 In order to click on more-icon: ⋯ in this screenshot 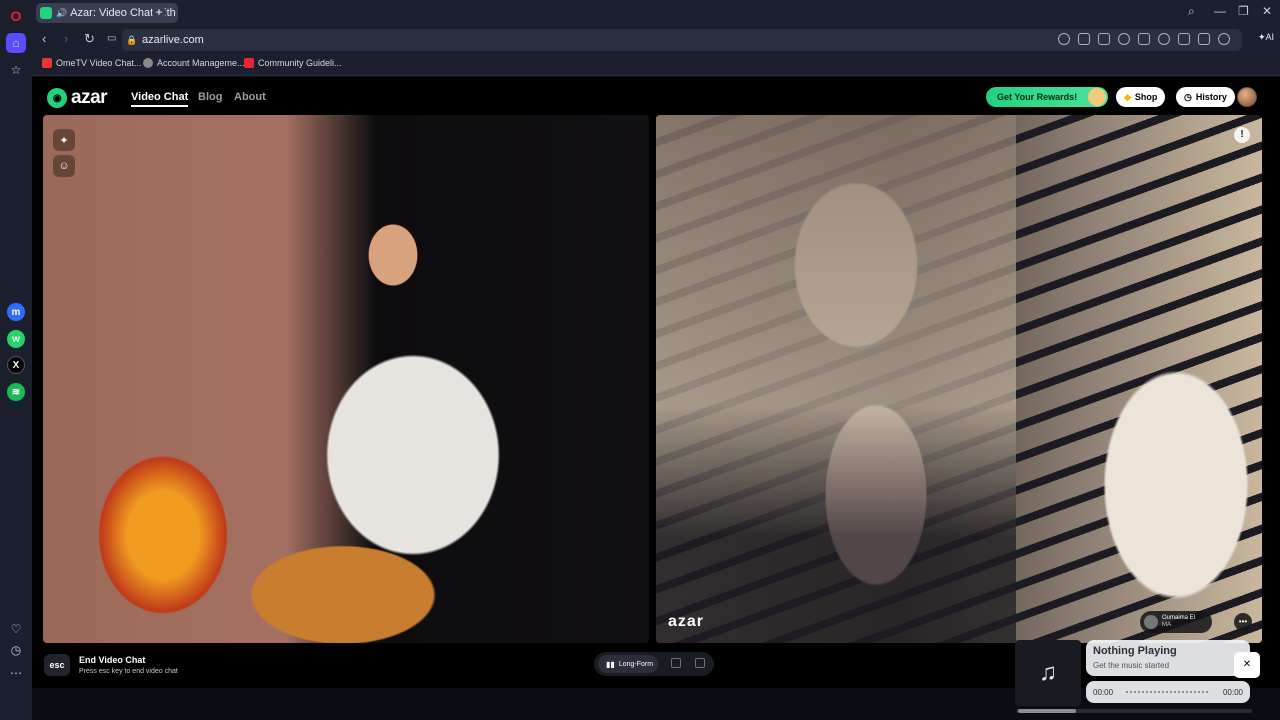, I will do `click(16, 673)`.